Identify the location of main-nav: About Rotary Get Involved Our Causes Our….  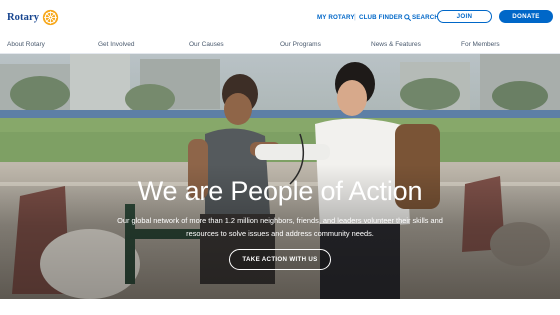
(280, 44).